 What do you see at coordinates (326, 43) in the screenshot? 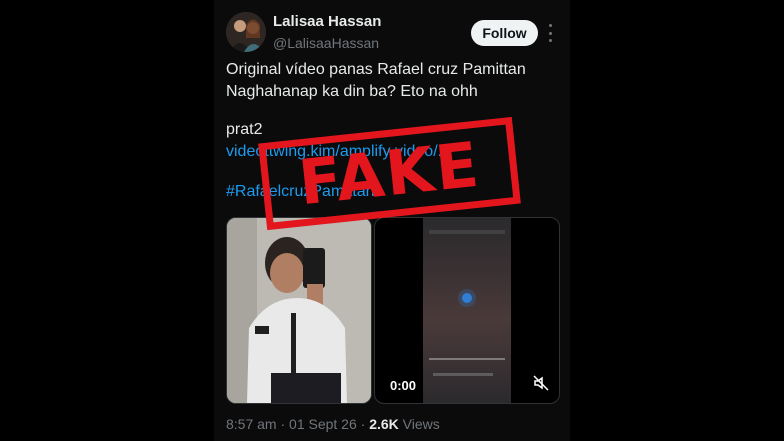
I see `author-handle: @LalisaaHassan` at bounding box center [326, 43].